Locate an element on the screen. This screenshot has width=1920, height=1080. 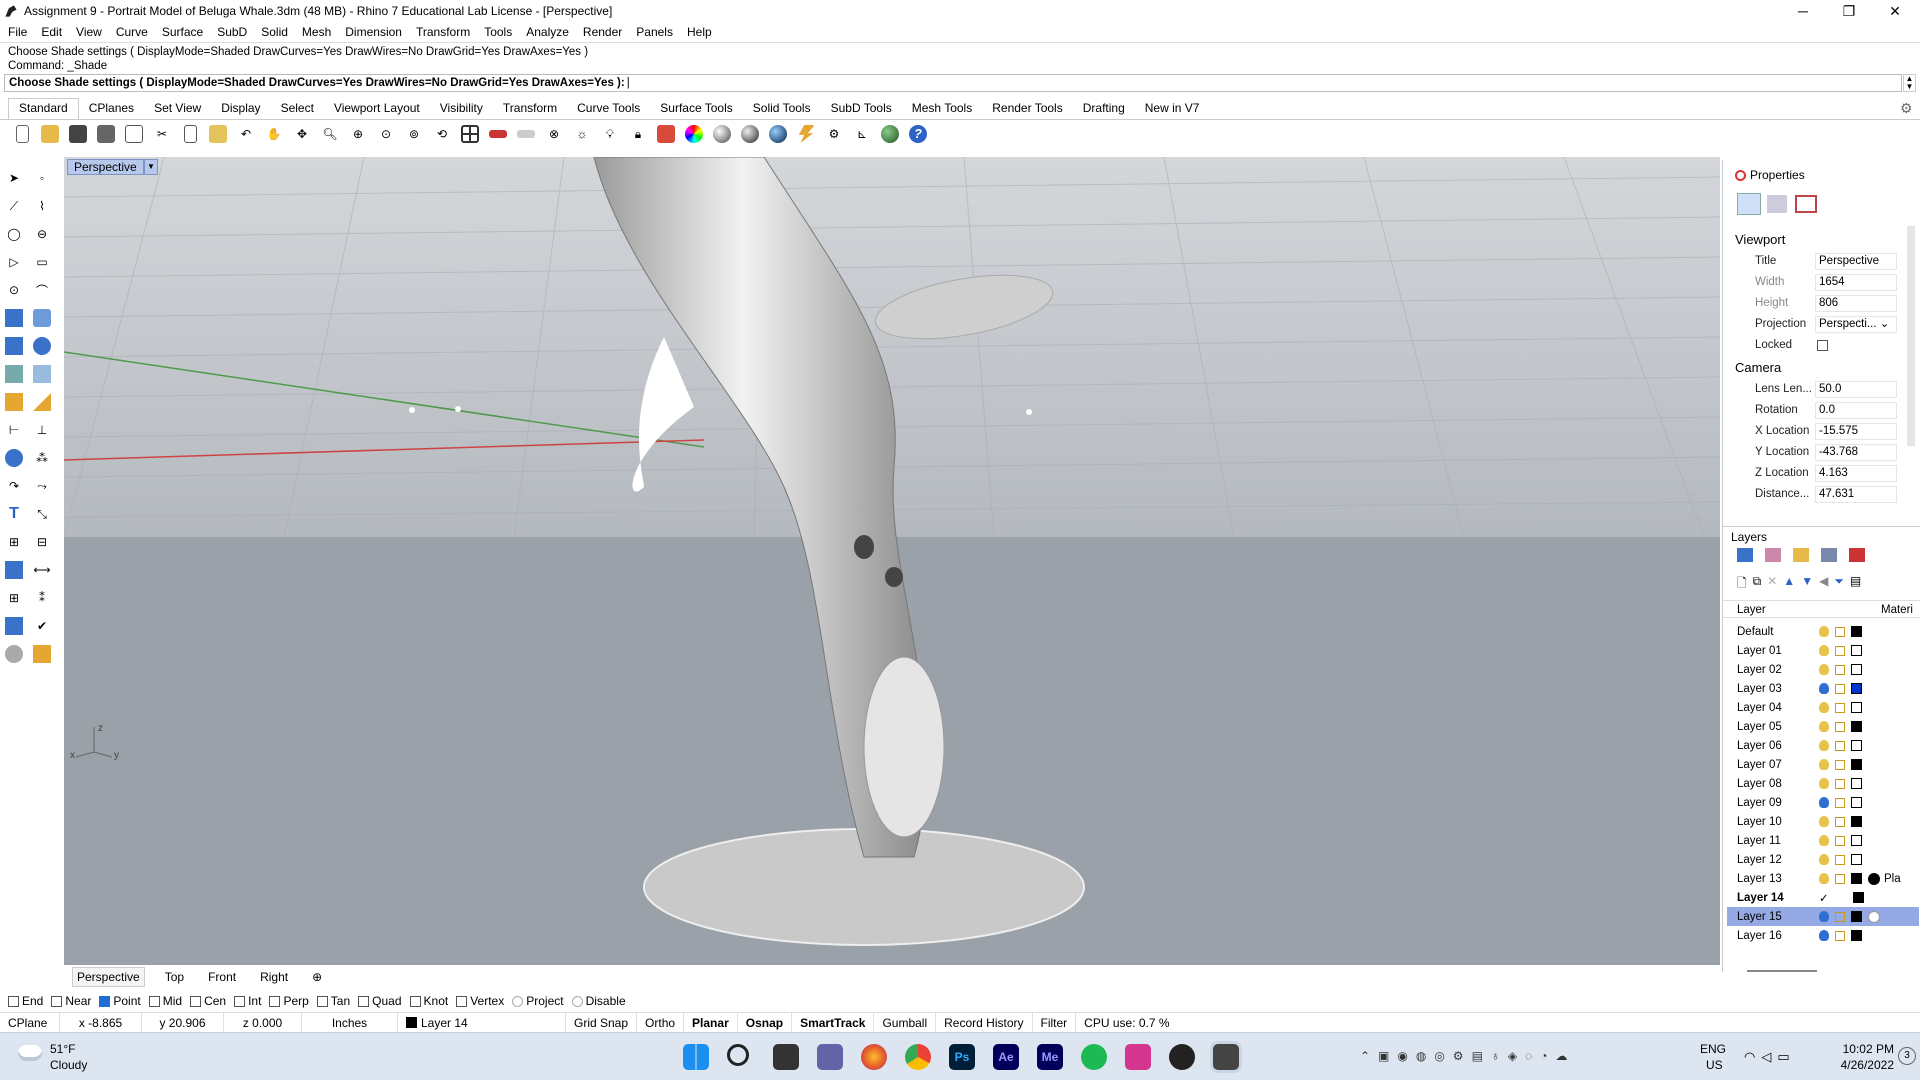
lens-length-field: 50.0 is located at coordinates (1856, 389).